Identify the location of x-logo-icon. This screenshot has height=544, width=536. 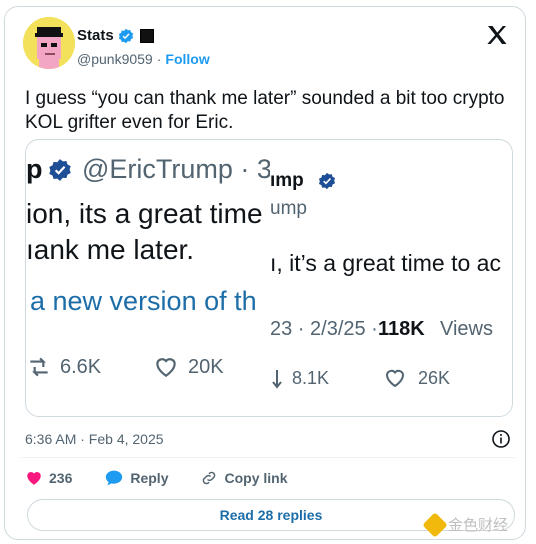
(497, 35).